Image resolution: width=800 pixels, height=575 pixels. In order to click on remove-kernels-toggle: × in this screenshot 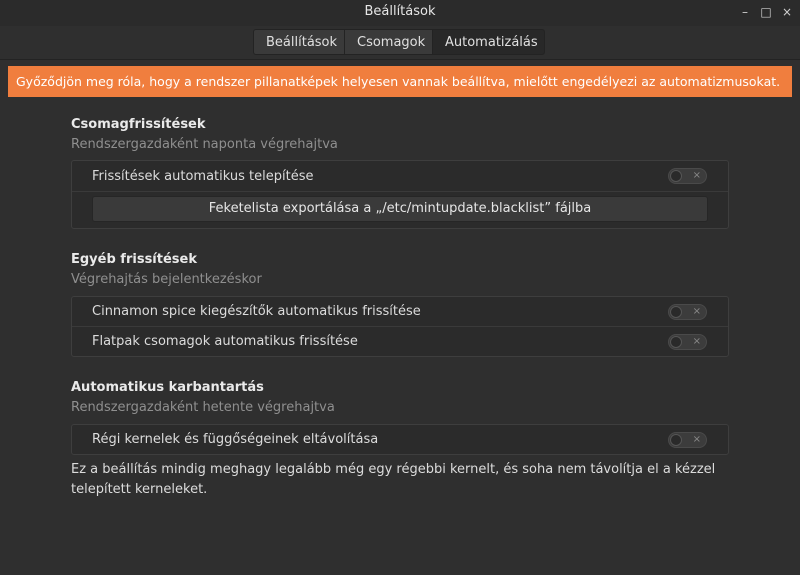, I will do `click(687, 440)`.